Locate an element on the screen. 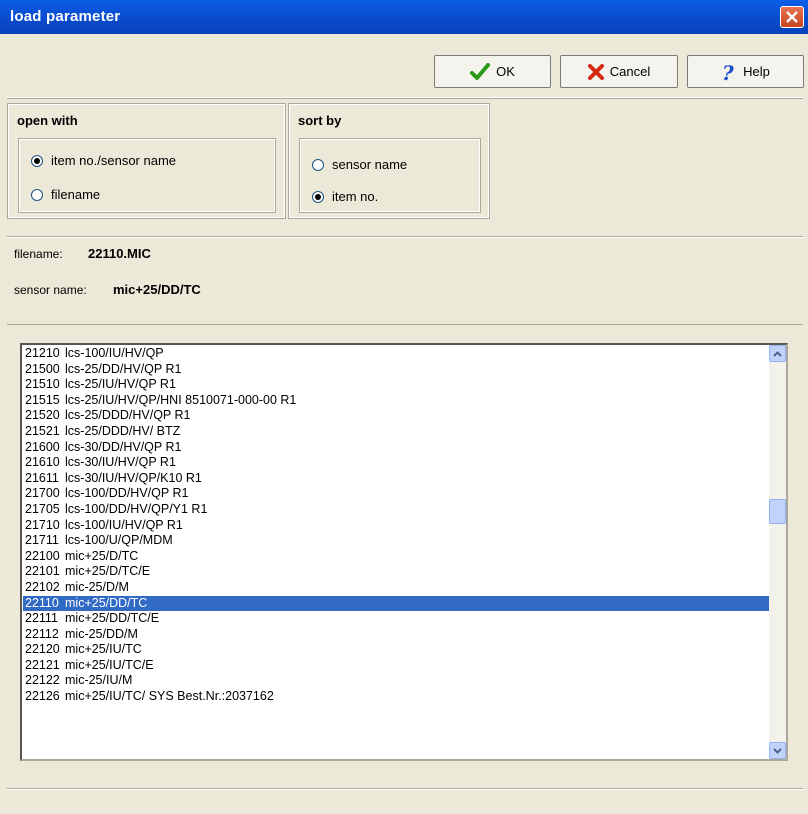 The height and width of the screenshot is (814, 808). vertical-scrollbar is located at coordinates (777, 552).